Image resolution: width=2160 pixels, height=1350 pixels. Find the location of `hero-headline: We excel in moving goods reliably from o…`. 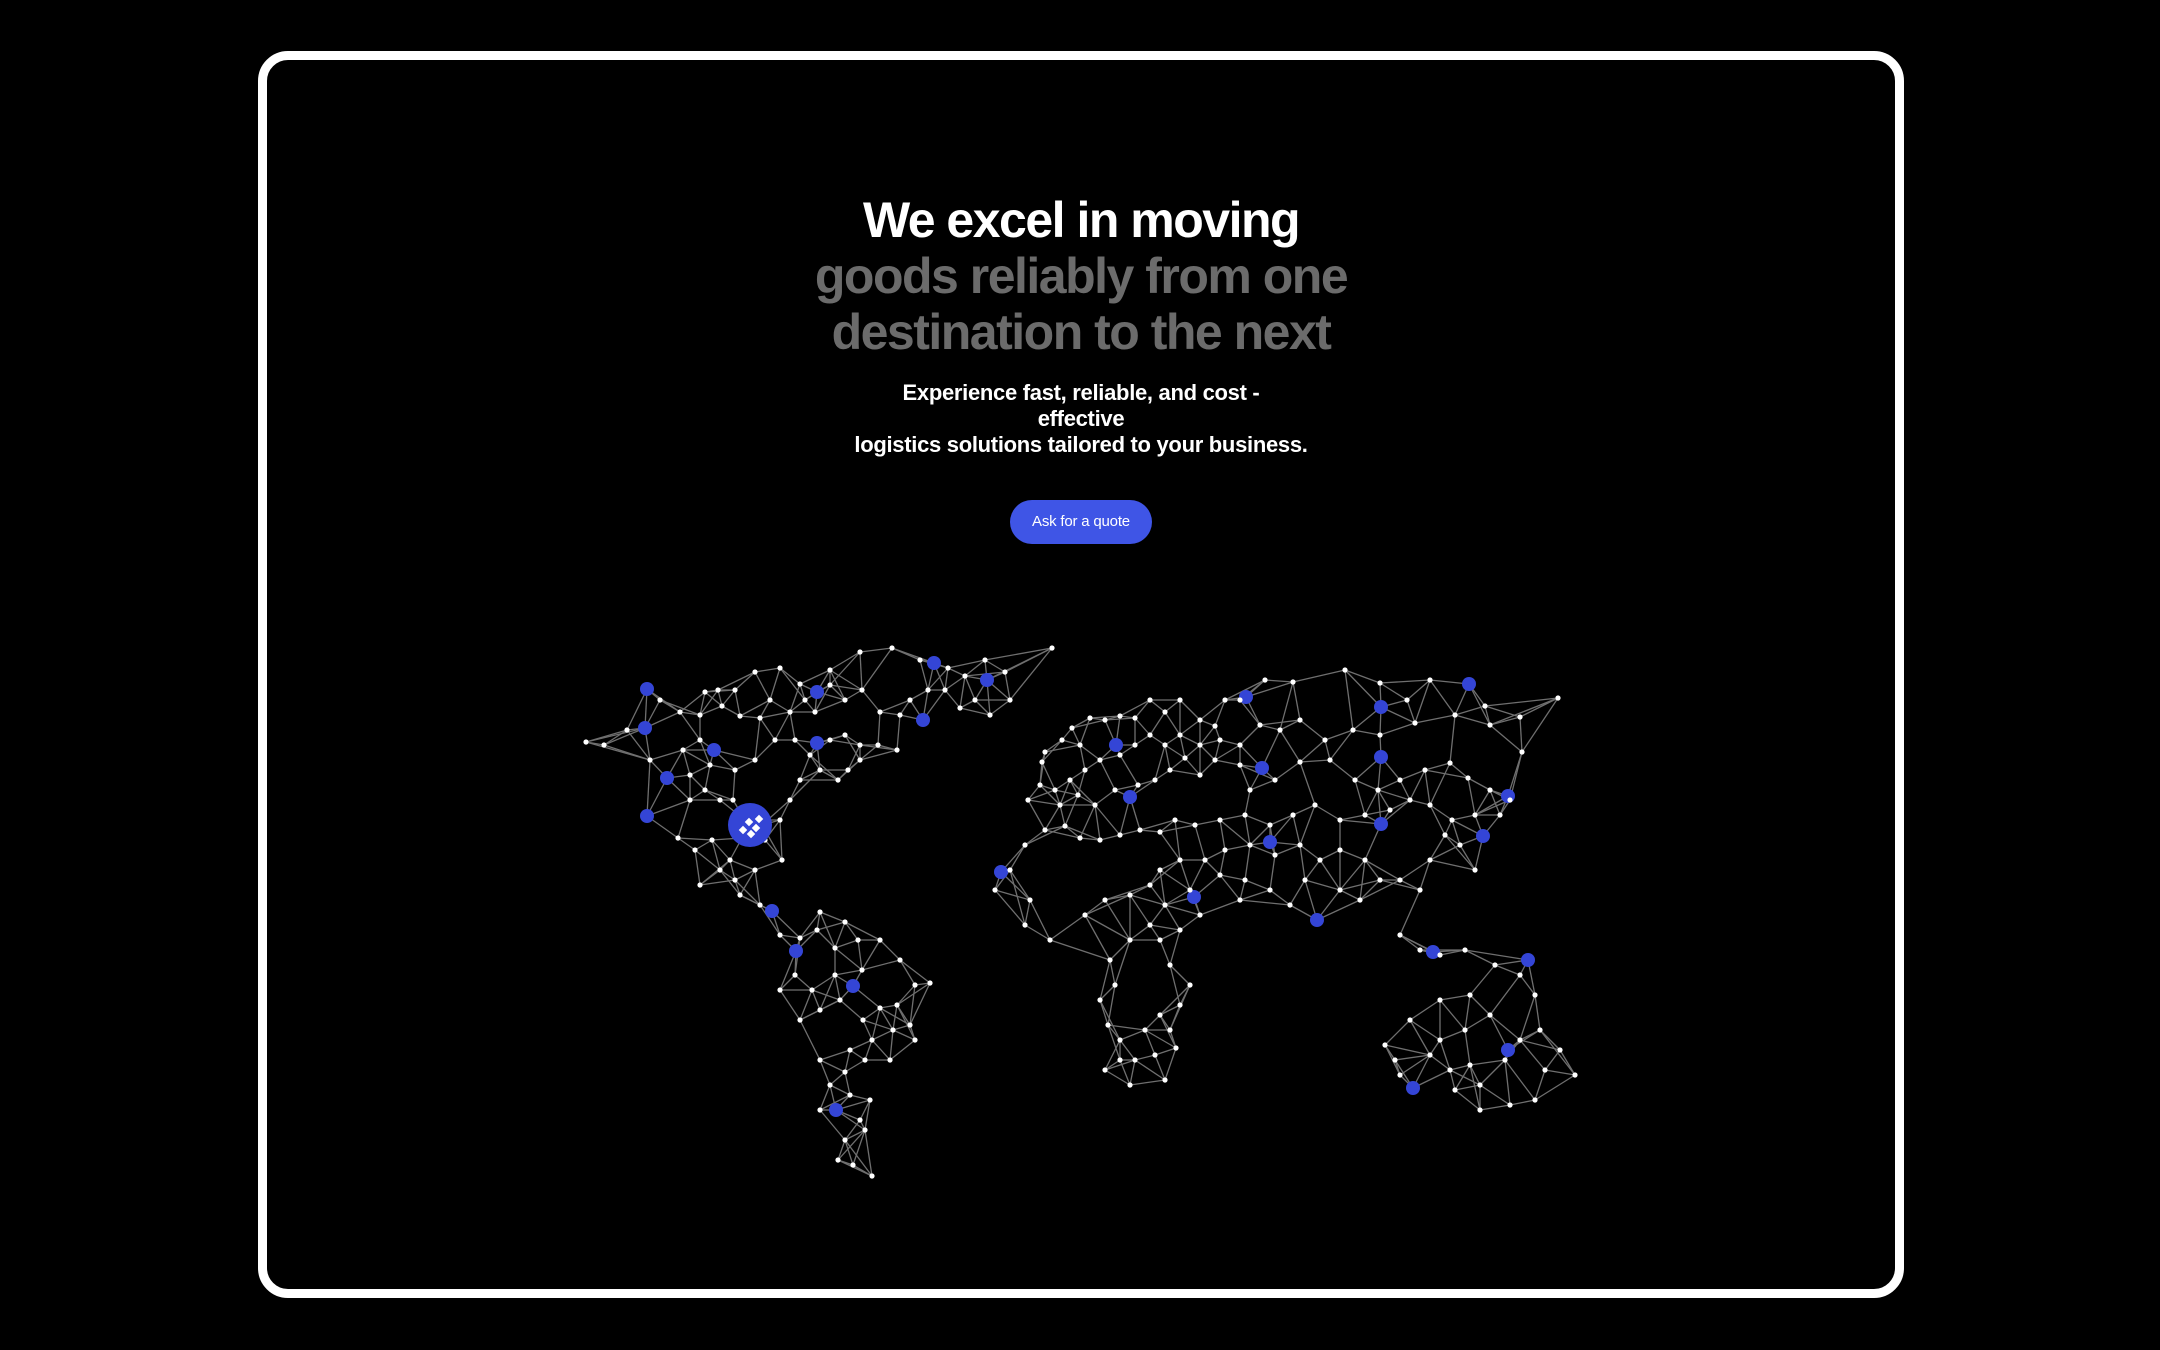

hero-headline: We excel in moving goods reliably from o… is located at coordinates (1081, 276).